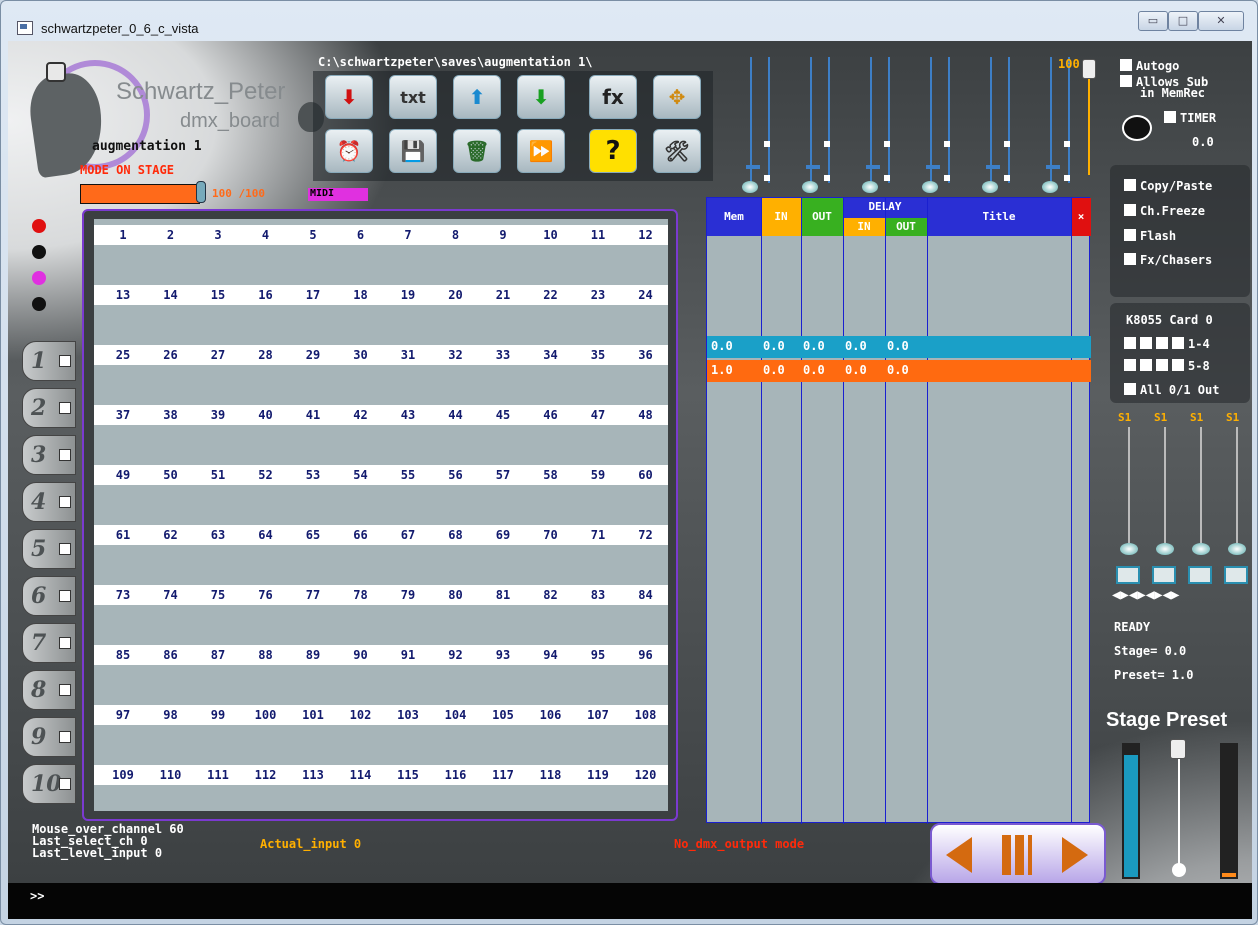  Describe the element at coordinates (49, 596) in the screenshot. I see `page-tab: 6` at that location.